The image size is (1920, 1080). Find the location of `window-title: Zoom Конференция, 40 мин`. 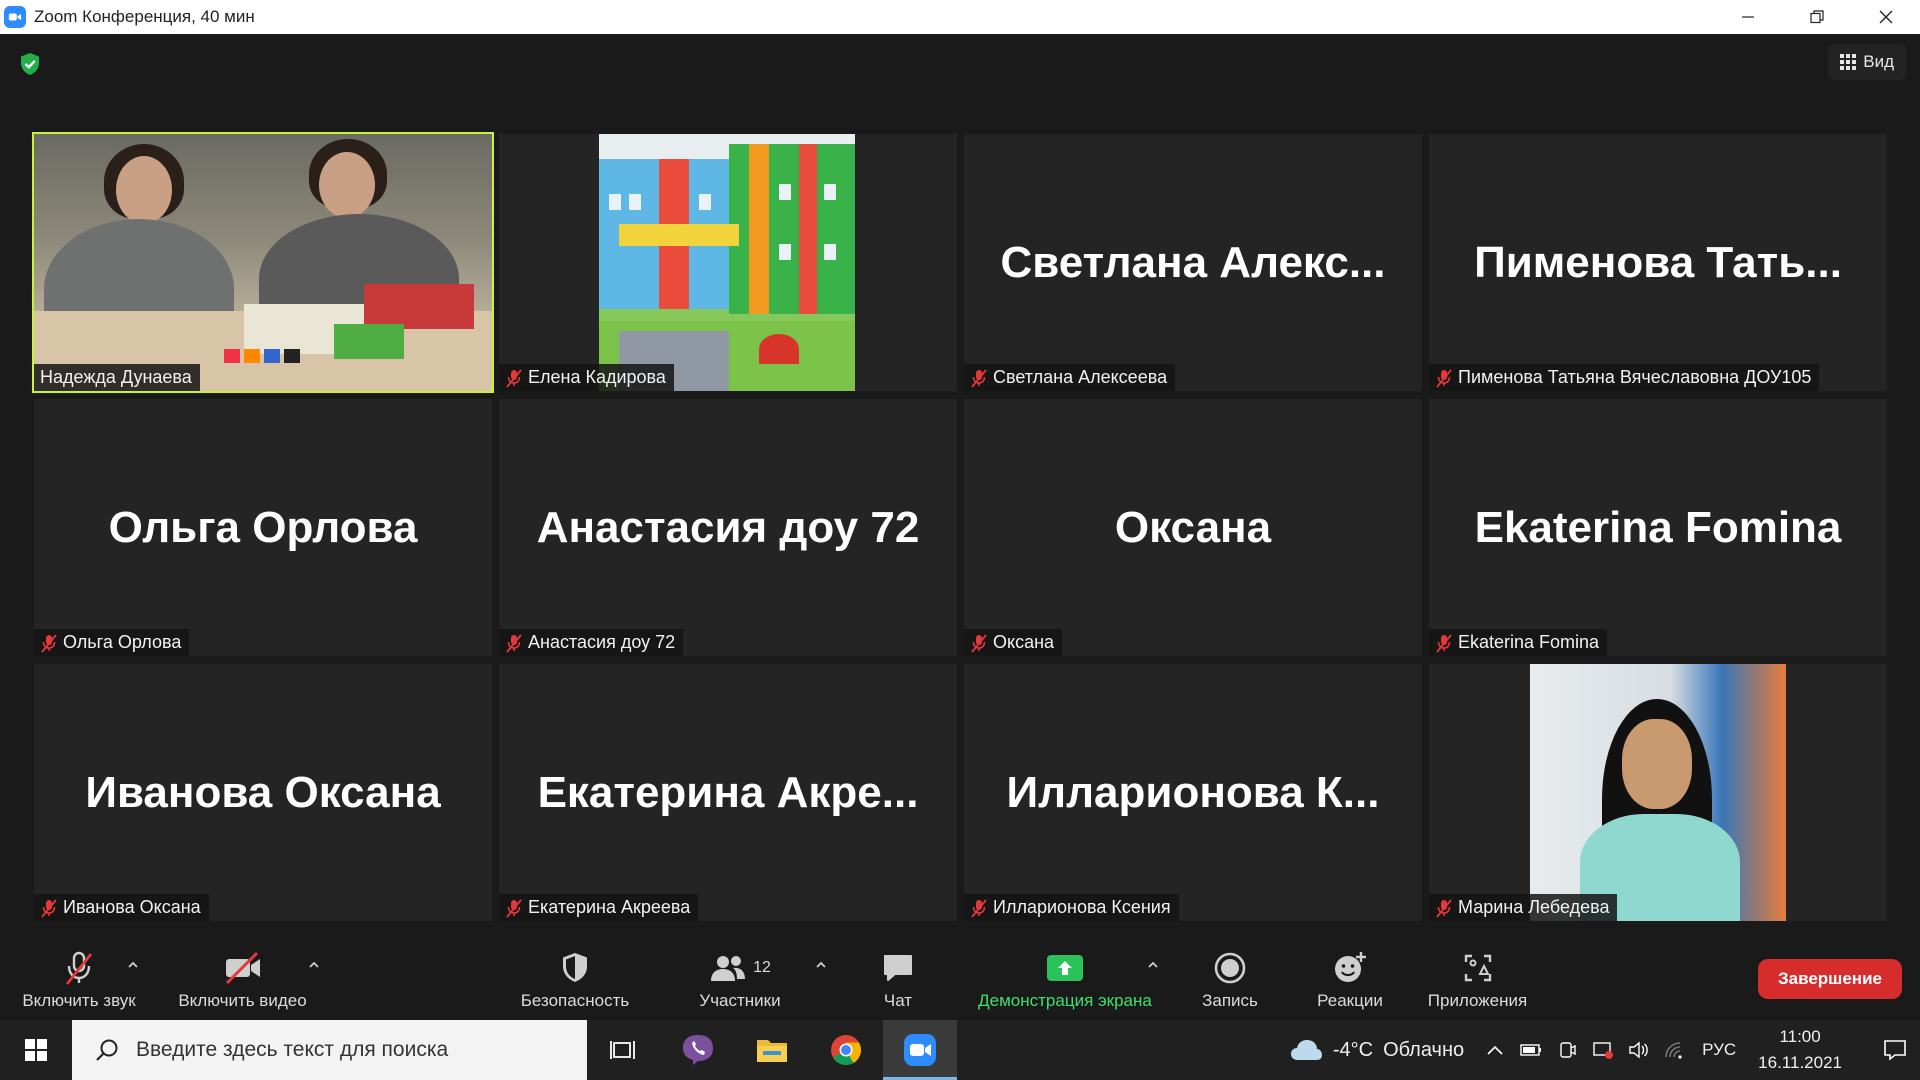

window-title: Zoom Конференция, 40 мин is located at coordinates (144, 16).